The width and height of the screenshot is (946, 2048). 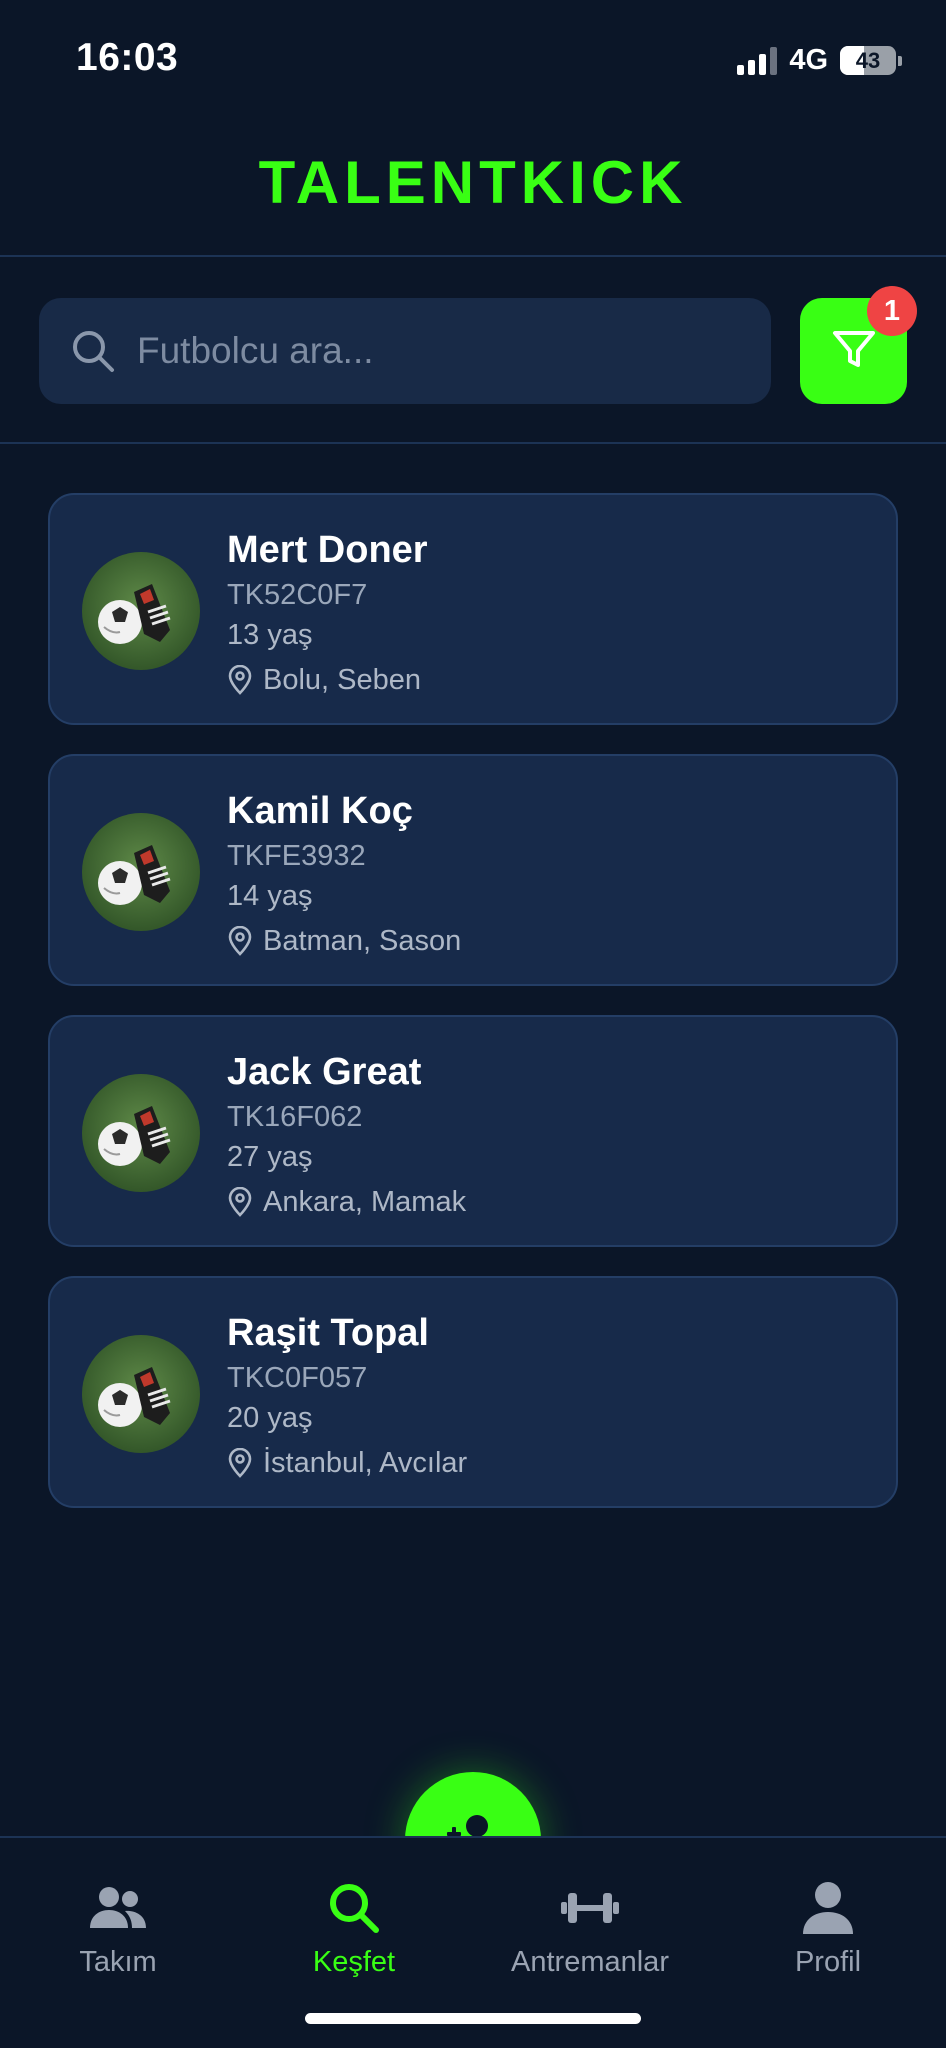 I want to click on status-indicators: 4G 43, so click(x=819, y=60).